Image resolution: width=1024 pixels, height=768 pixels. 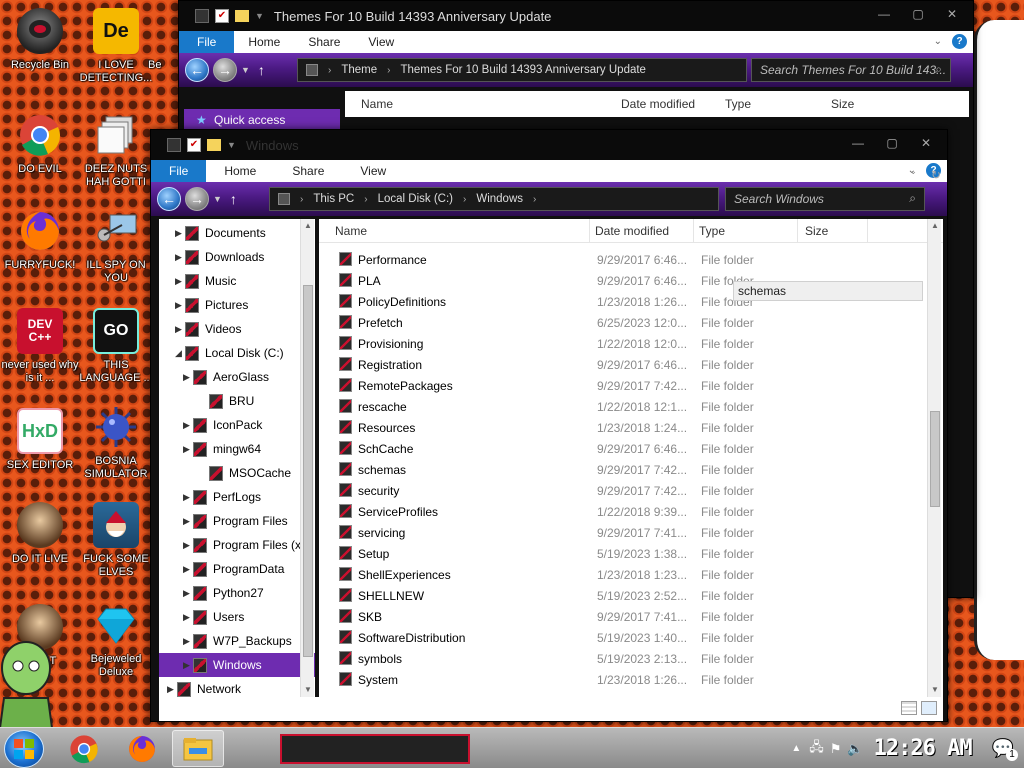 What do you see at coordinates (237, 497) in the screenshot?
I see `tree-item: ▶ PerfLogs` at bounding box center [237, 497].